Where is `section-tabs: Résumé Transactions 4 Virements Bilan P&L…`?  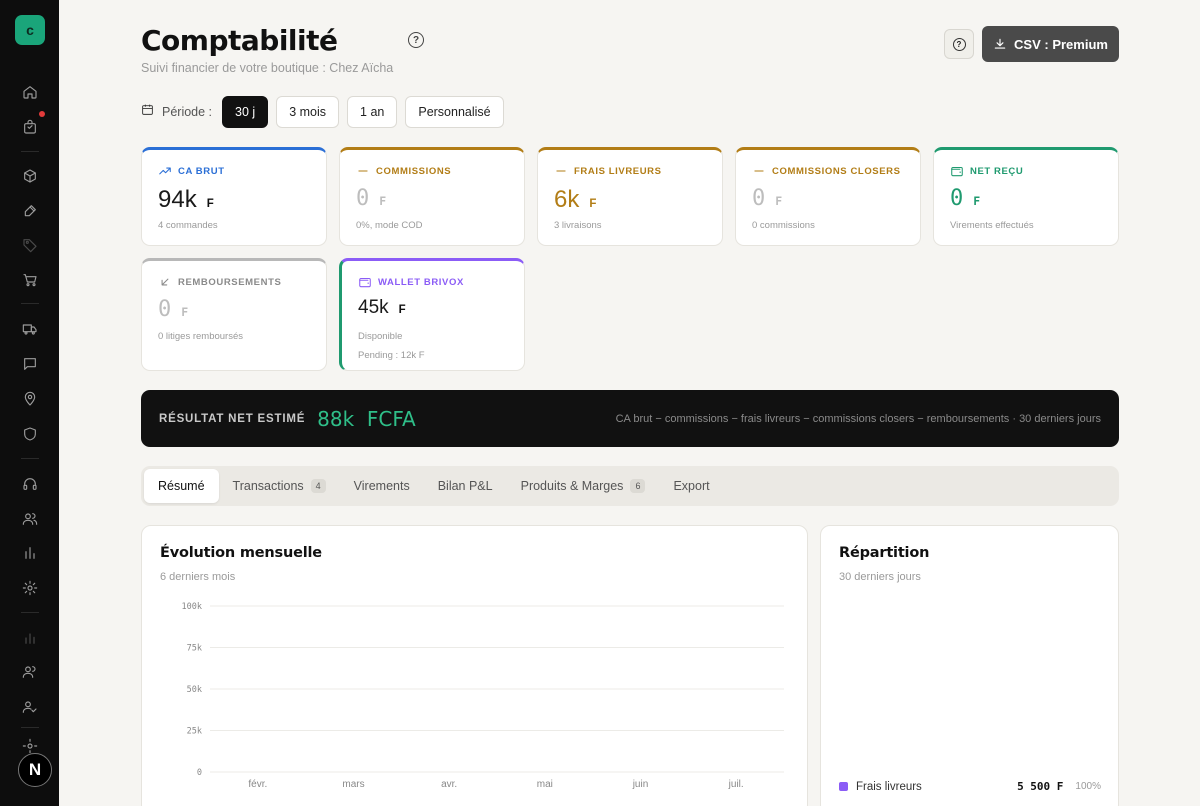
section-tabs: Résumé Transactions 4 Virements Bilan P&L… is located at coordinates (630, 486).